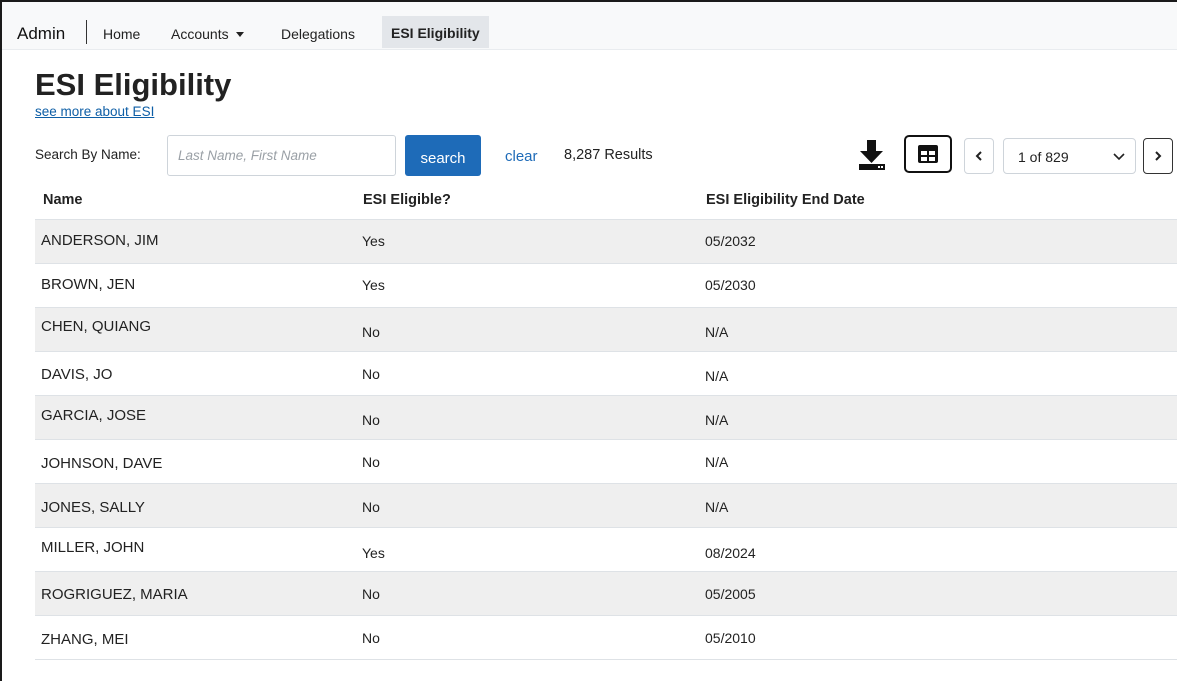 The width and height of the screenshot is (1177, 681). I want to click on page-select: 1 of 829, so click(1069, 156).